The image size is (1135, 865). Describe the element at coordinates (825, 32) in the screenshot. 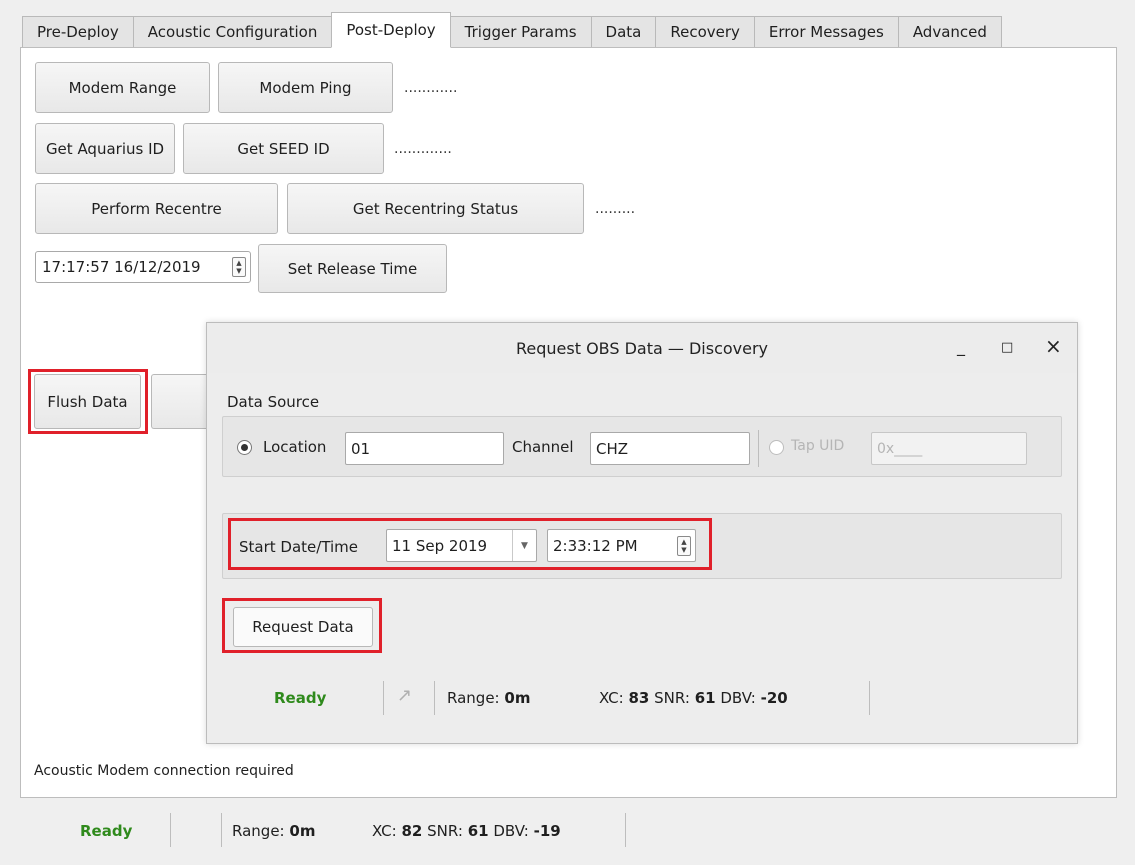

I see `tab-error-messages: Error Messages` at that location.